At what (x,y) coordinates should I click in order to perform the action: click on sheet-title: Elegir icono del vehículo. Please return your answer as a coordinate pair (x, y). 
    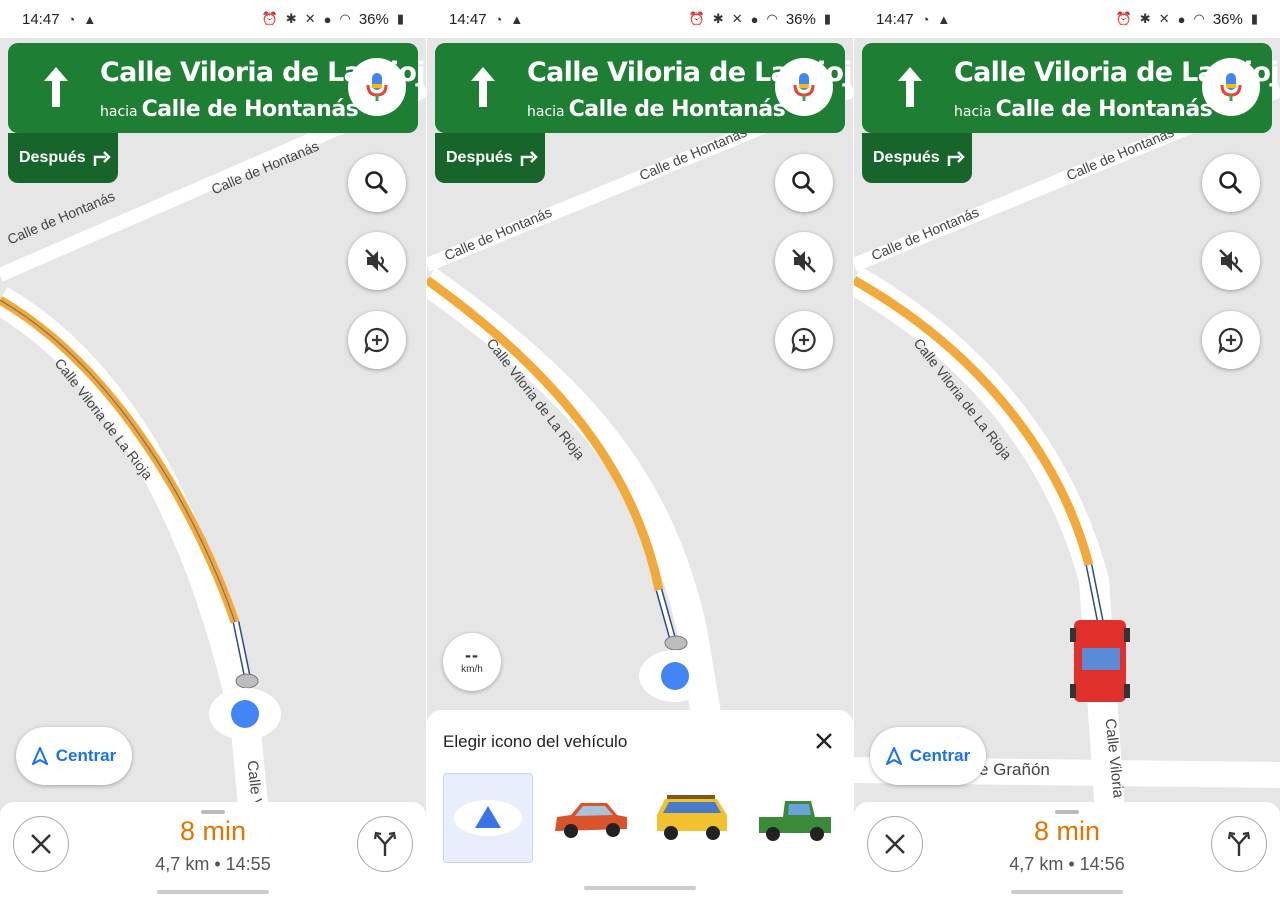
    Looking at the image, I should click on (535, 741).